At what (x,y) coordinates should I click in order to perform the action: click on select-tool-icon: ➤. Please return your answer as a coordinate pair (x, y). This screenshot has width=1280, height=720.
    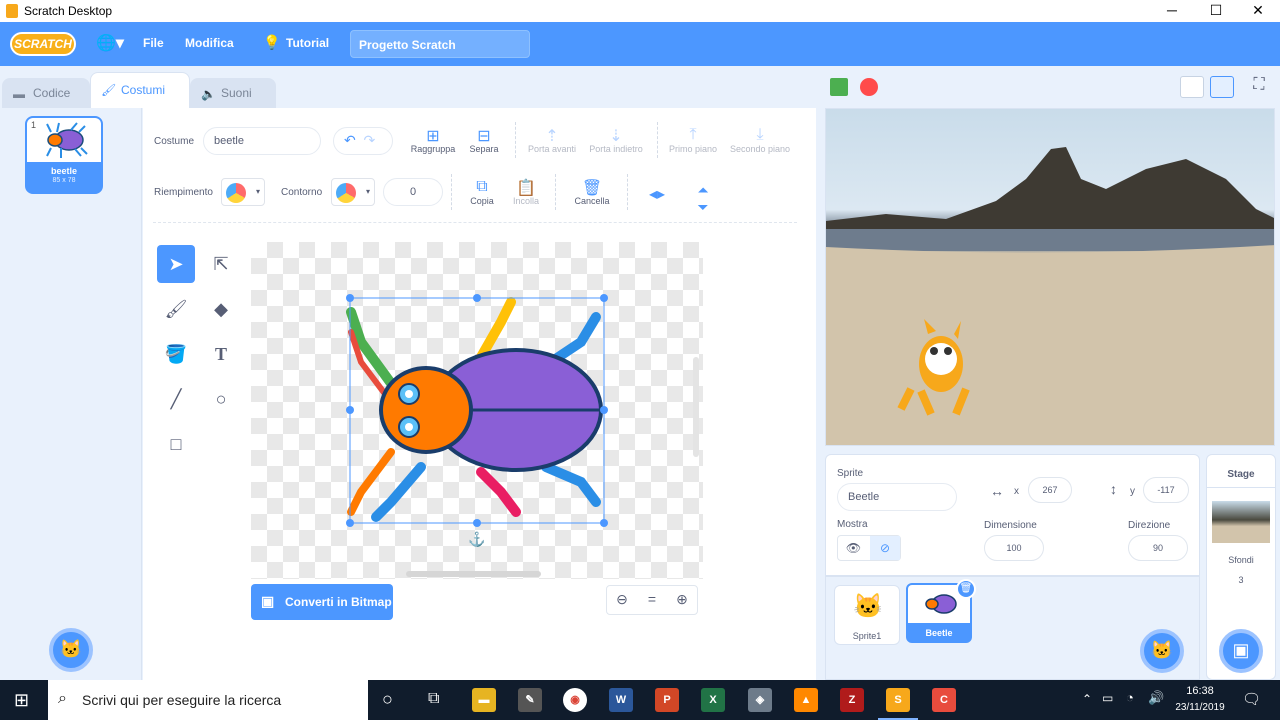
    Looking at the image, I should click on (176, 264).